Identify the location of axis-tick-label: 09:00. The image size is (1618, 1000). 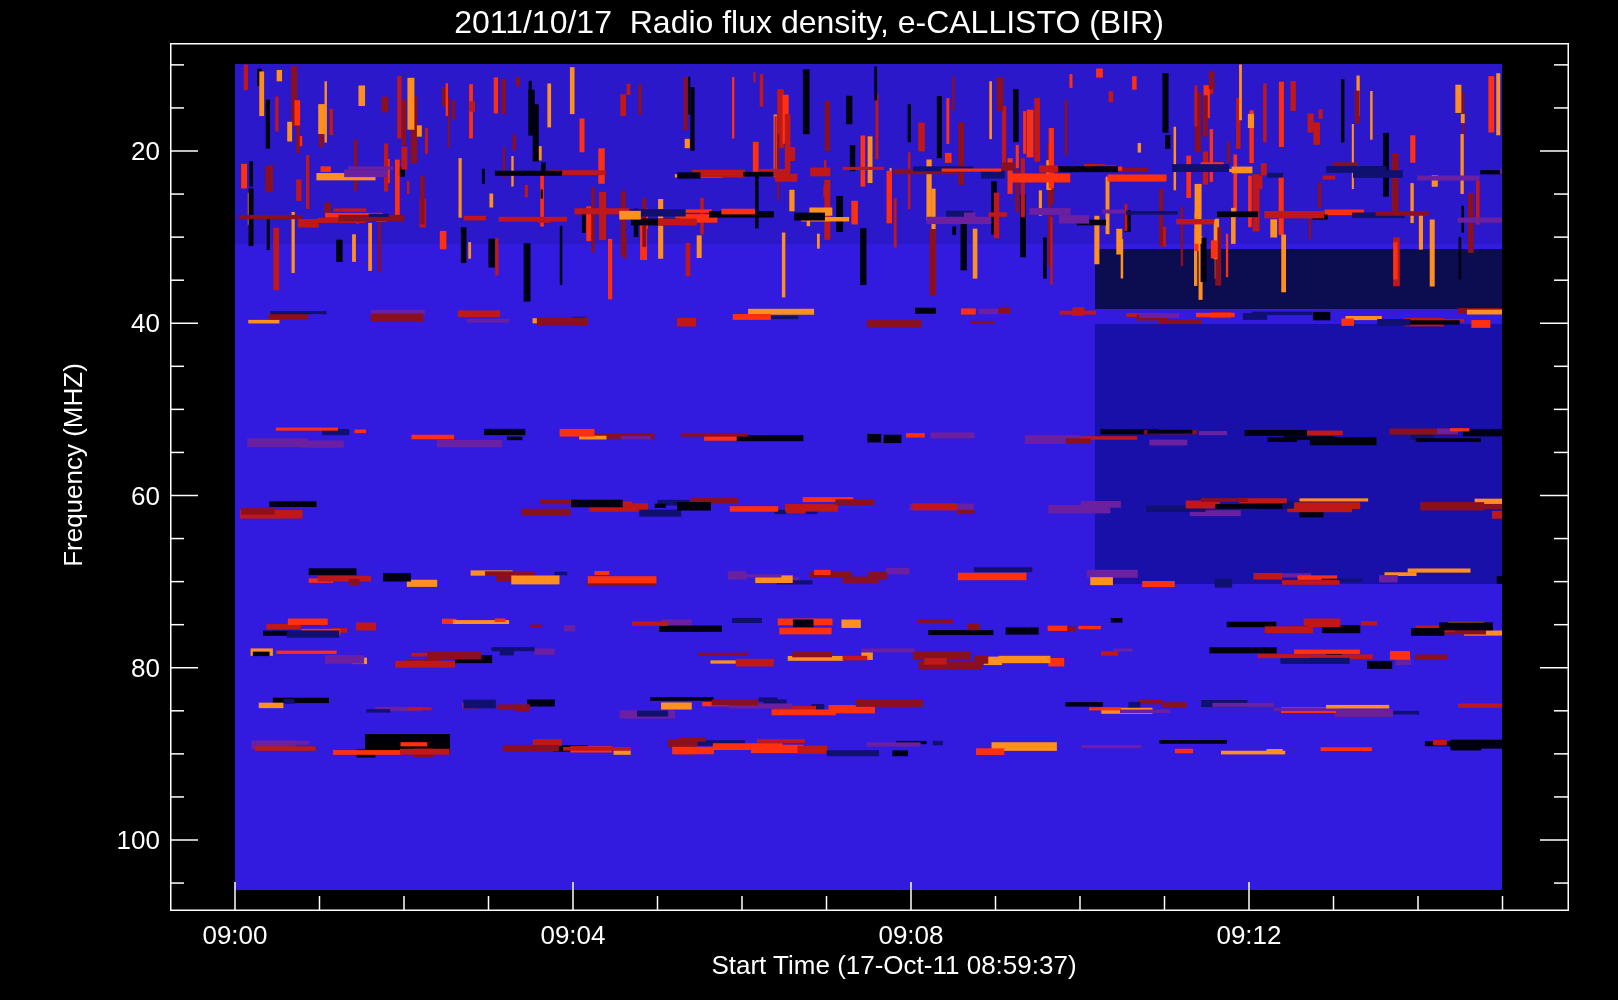
(235, 935).